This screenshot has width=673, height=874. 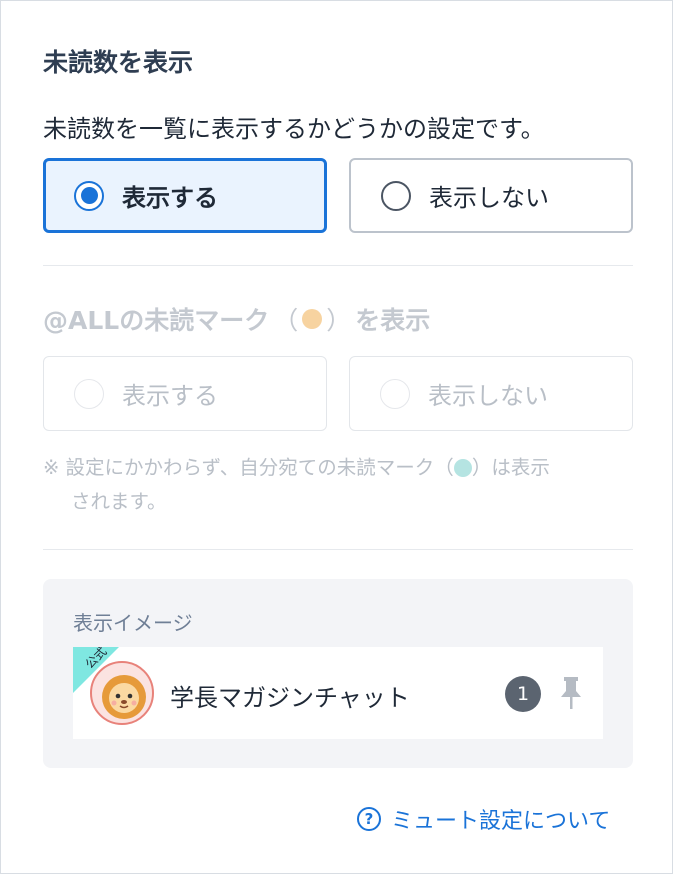 What do you see at coordinates (312, 319) in the screenshot?
I see `all-mark-dot-icon` at bounding box center [312, 319].